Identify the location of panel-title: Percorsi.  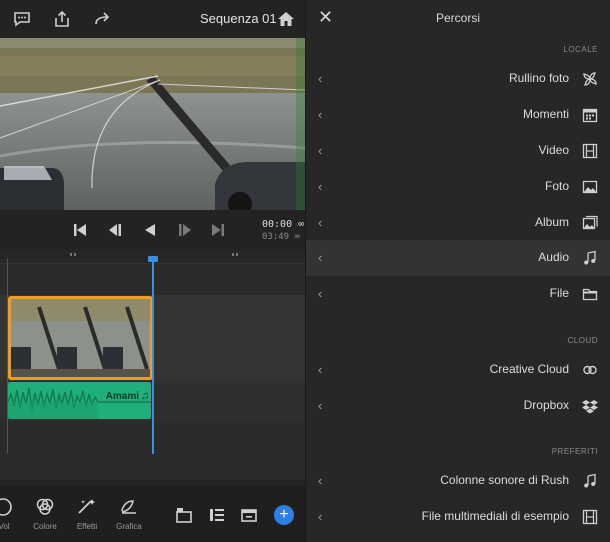
(458, 18).